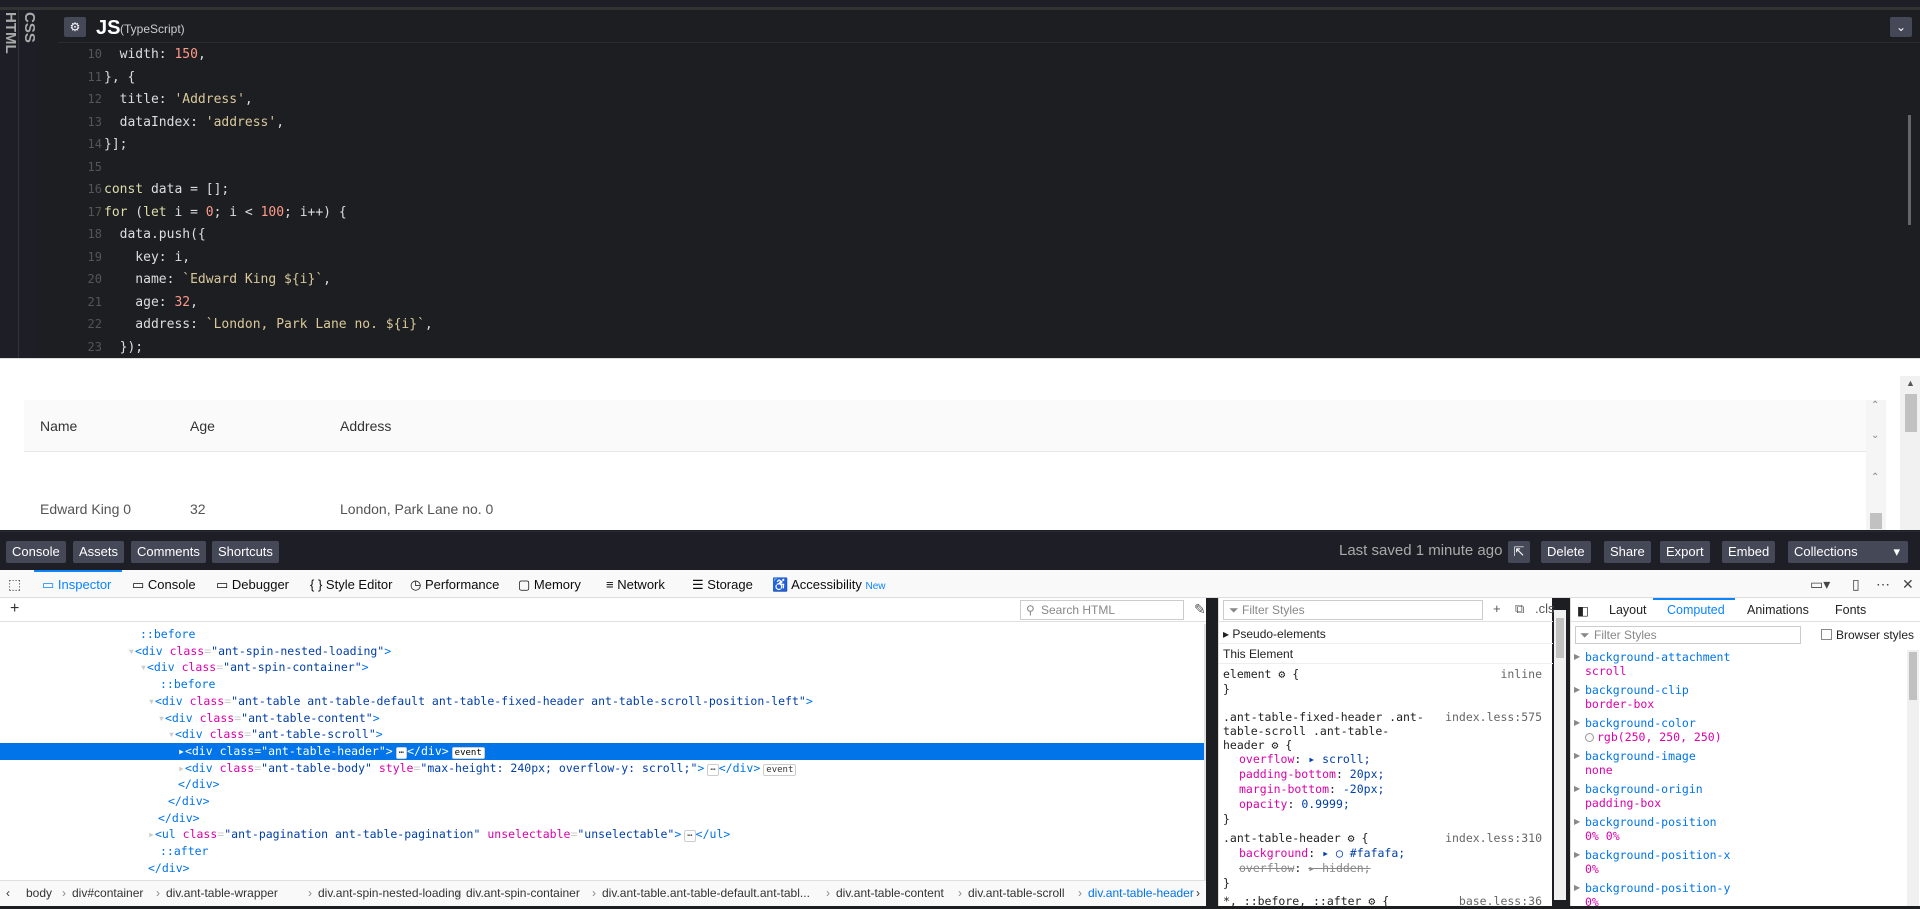  Describe the element at coordinates (1519, 552) in the screenshot. I see `open-external-icon: ⇱` at that location.